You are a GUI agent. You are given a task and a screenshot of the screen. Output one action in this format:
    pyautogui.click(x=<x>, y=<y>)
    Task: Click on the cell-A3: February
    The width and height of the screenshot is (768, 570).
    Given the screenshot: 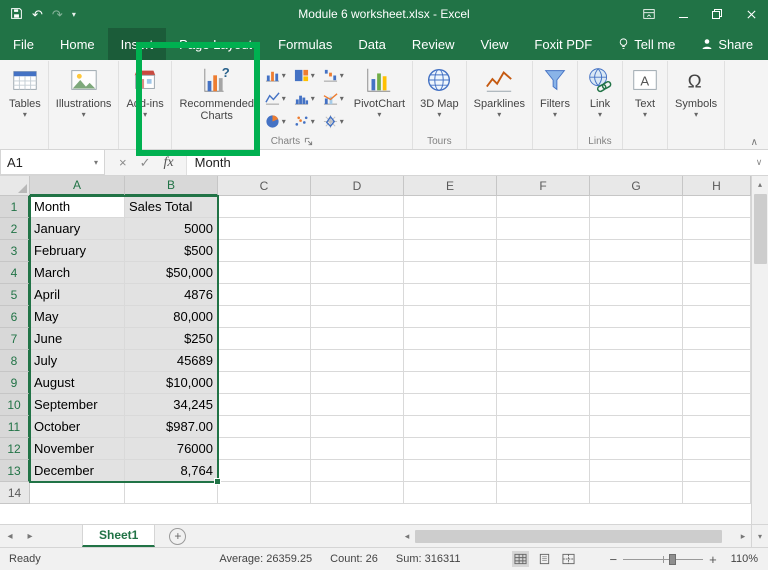 What is the action you would take?
    pyautogui.click(x=77, y=251)
    